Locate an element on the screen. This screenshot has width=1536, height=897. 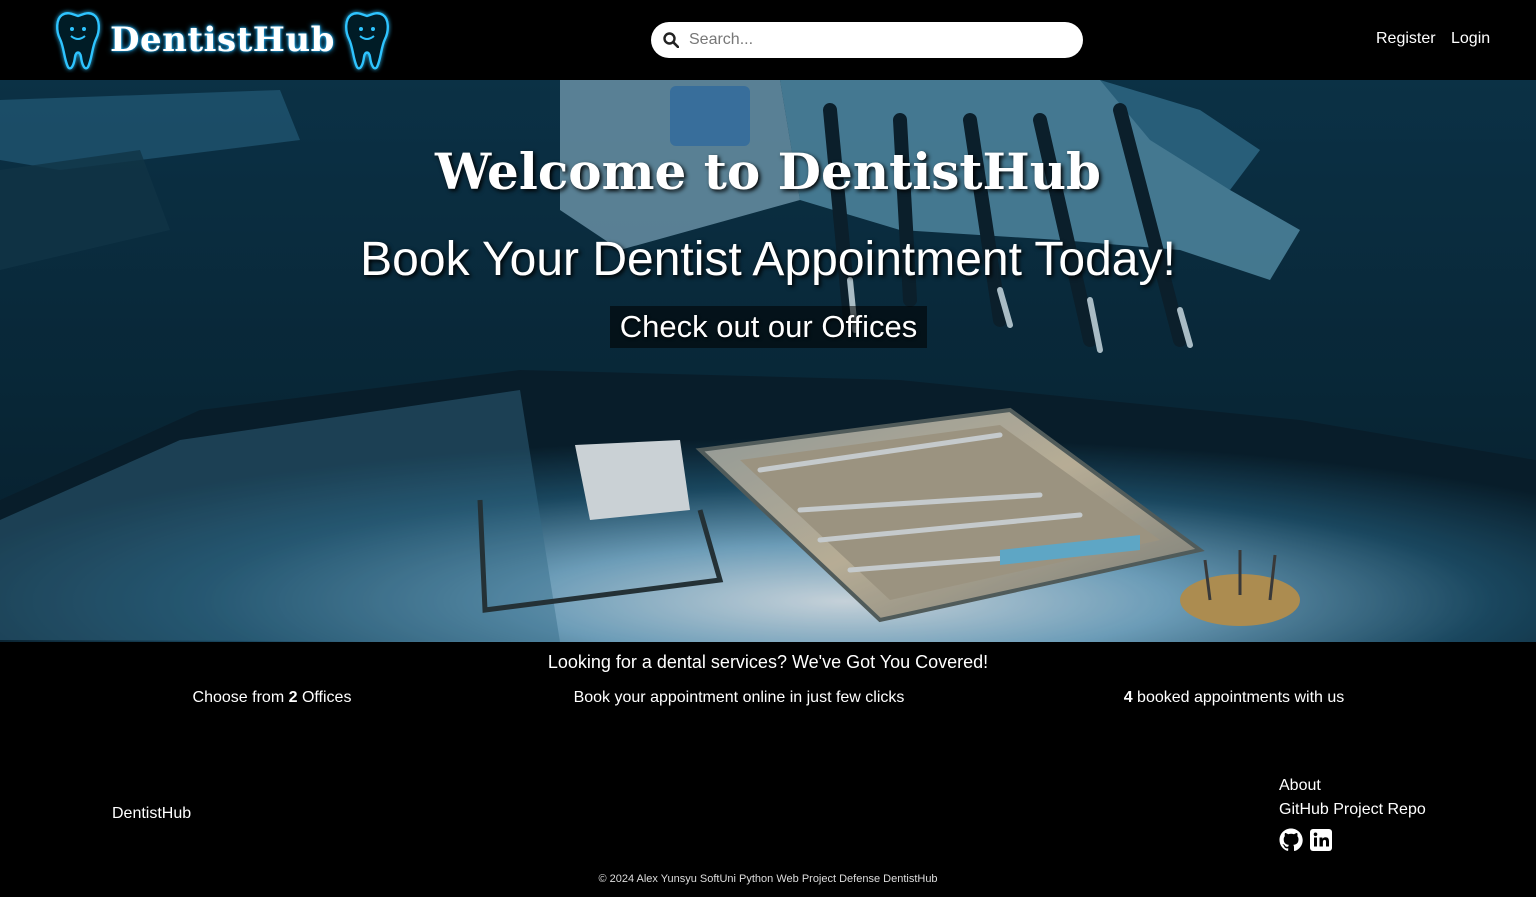
offices-count: 2 is located at coordinates (293, 697).